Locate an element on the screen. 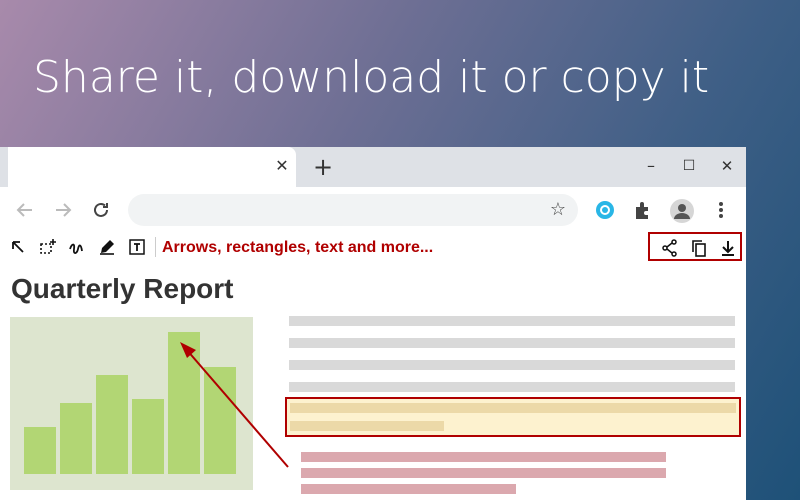 This screenshot has height=500, width=800. window-close-icon: ✕ is located at coordinates (727, 166).